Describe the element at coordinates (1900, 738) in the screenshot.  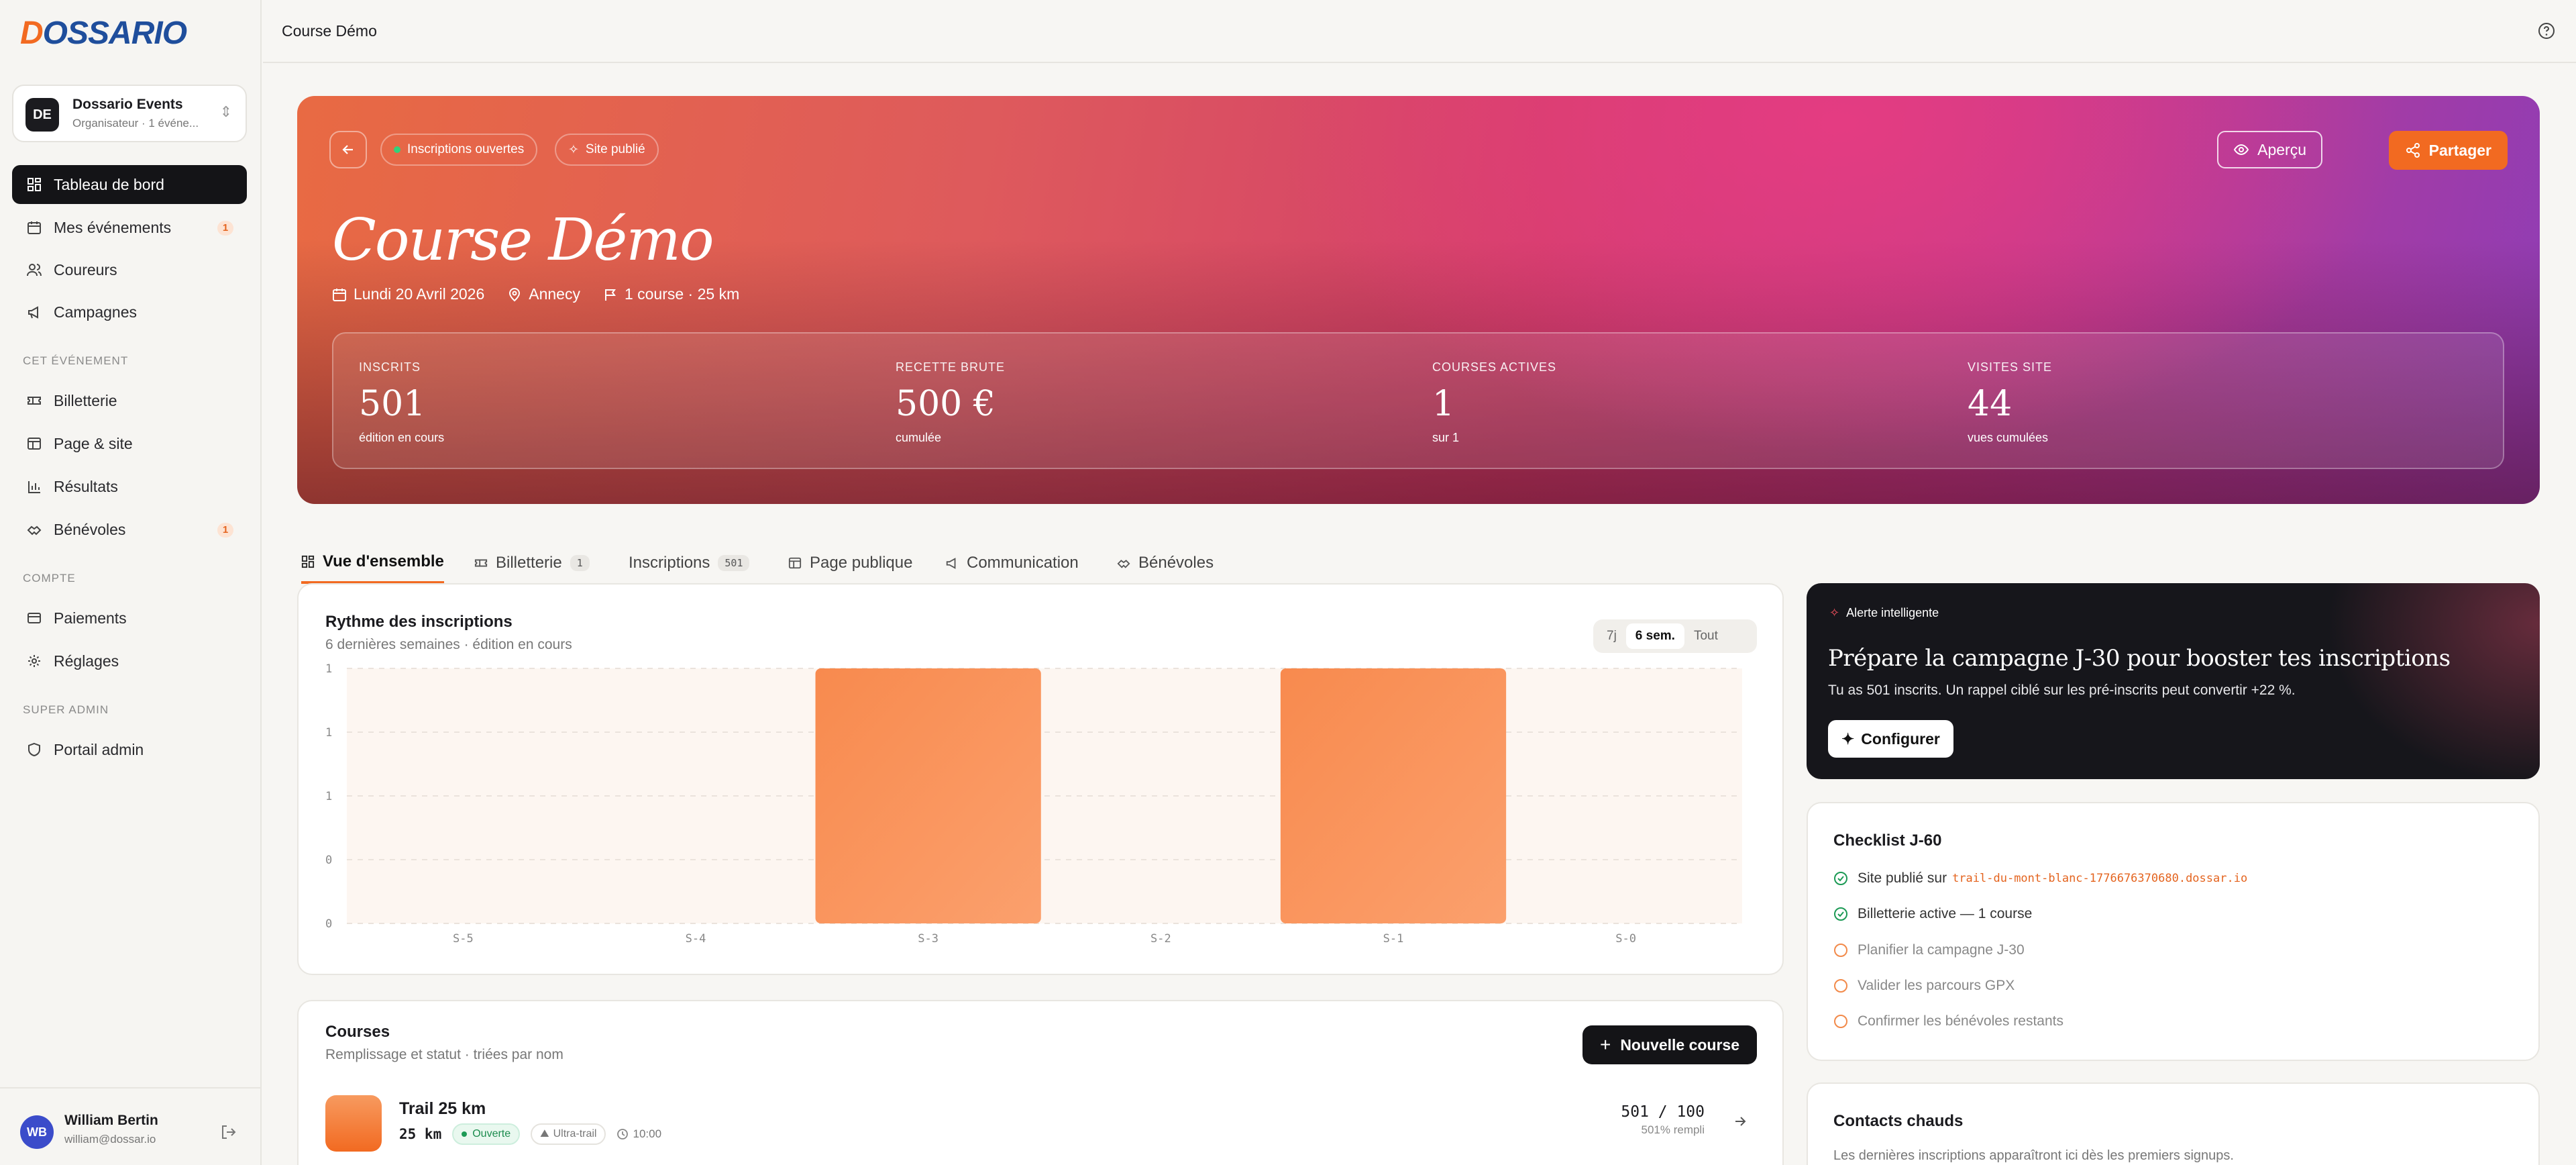
I see `configure-label: Configurer` at that location.